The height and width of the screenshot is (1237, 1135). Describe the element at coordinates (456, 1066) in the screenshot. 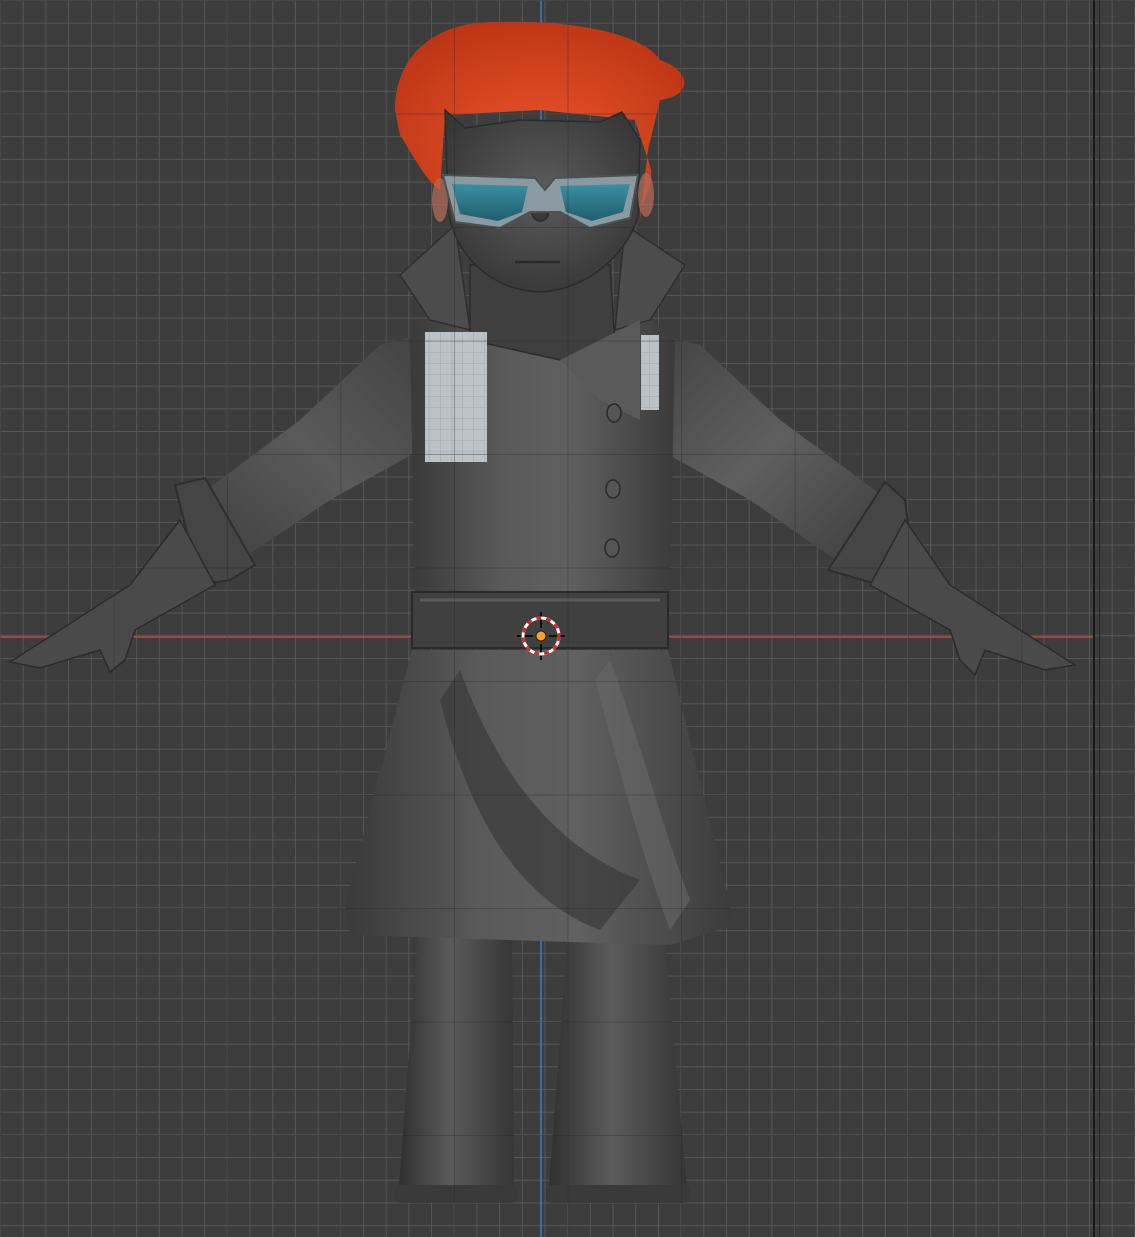

I see `left-leg` at that location.